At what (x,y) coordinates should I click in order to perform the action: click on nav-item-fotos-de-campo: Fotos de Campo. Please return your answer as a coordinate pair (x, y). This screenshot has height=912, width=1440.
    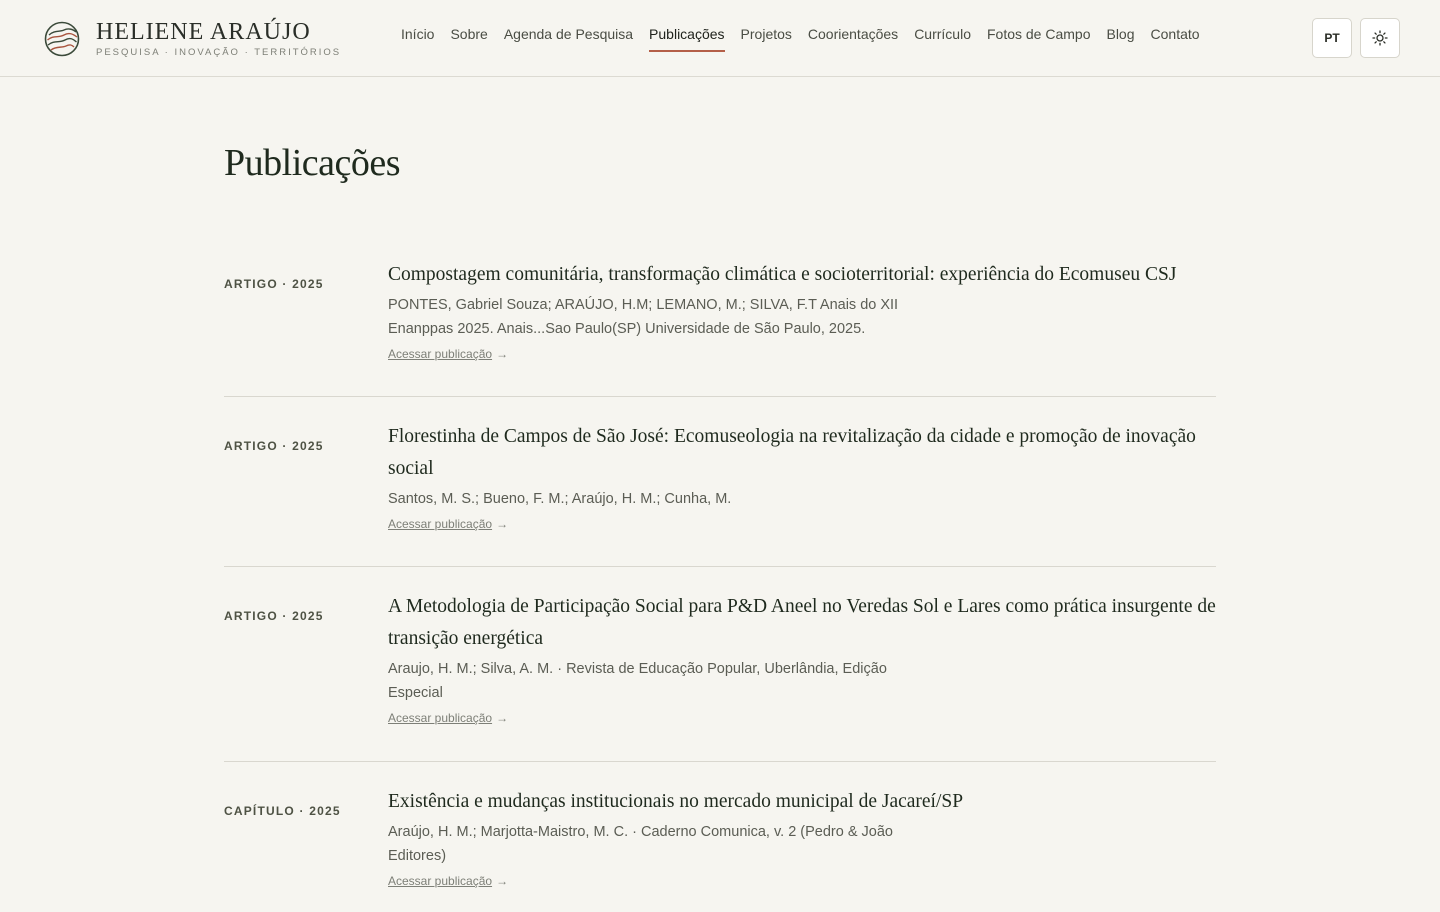
    Looking at the image, I should click on (1039, 39).